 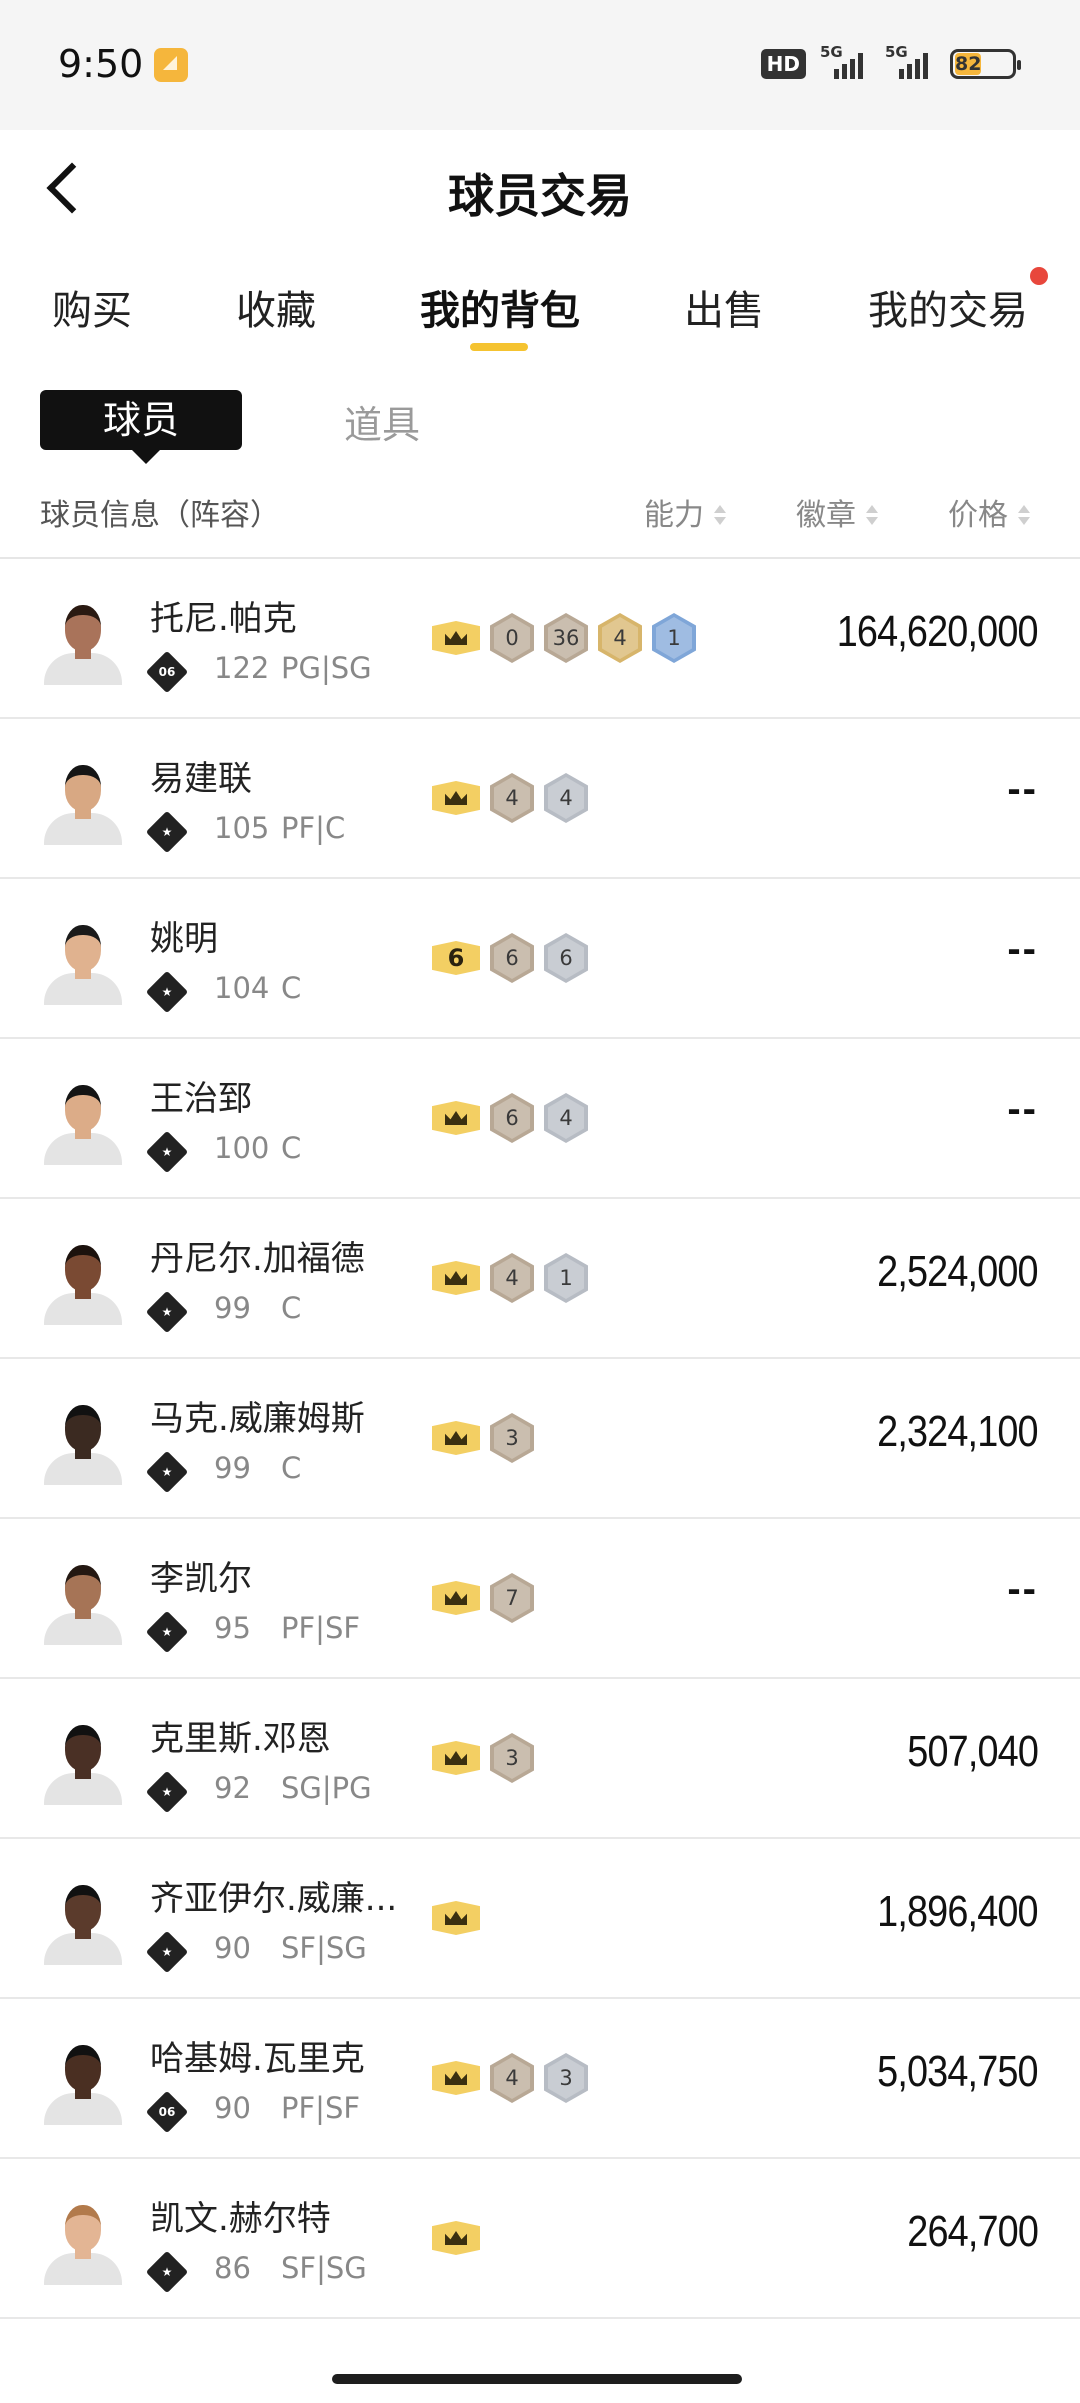 What do you see at coordinates (92, 307) in the screenshot?
I see `tab-buy: 购买` at bounding box center [92, 307].